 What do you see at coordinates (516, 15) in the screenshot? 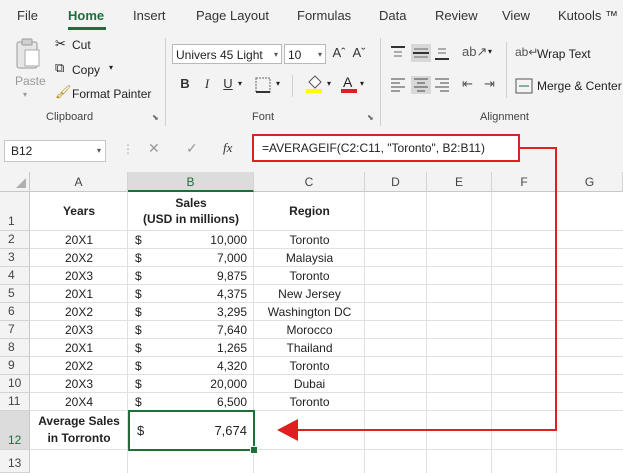
I see `tab-view: View` at bounding box center [516, 15].